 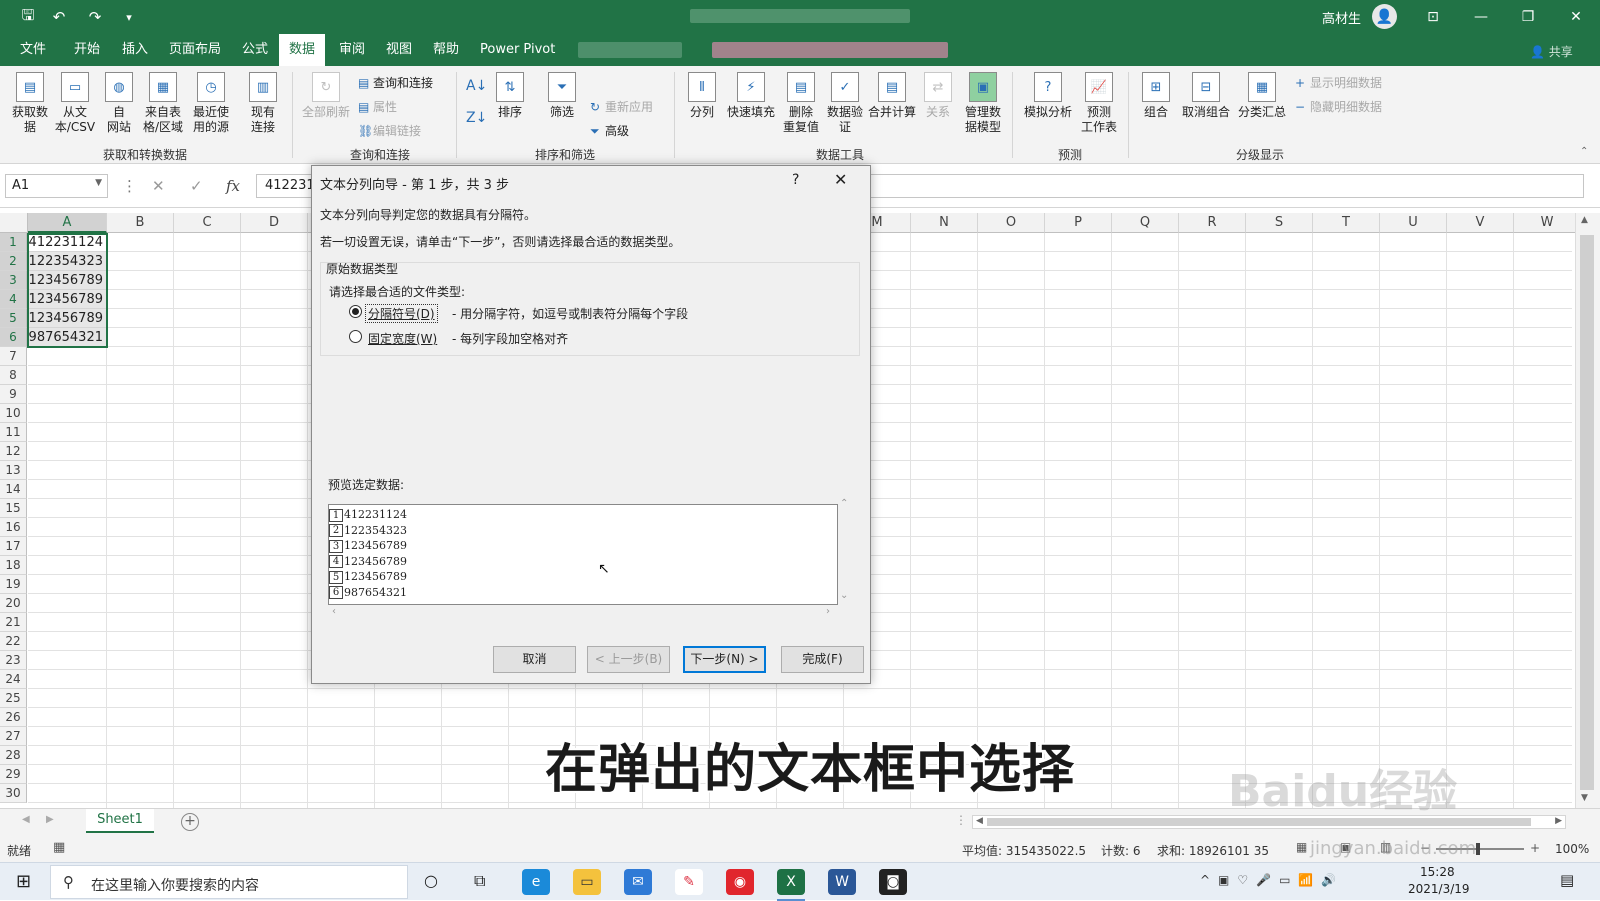 I want to click on row-header-9: 9, so click(x=13, y=394).